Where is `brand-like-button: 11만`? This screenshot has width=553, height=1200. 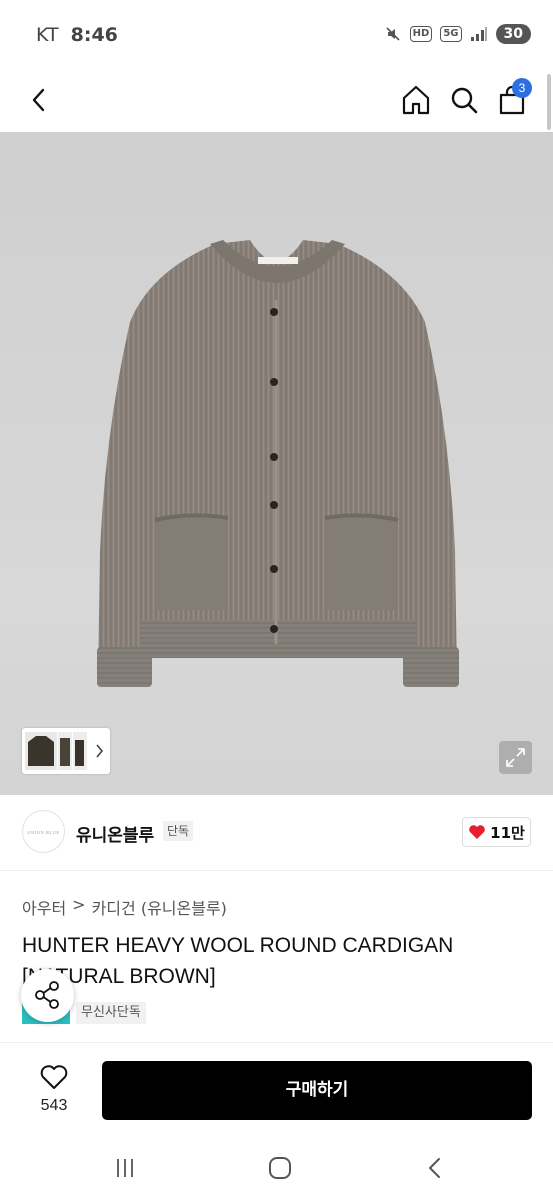
brand-like-button: 11만 is located at coordinates (496, 832).